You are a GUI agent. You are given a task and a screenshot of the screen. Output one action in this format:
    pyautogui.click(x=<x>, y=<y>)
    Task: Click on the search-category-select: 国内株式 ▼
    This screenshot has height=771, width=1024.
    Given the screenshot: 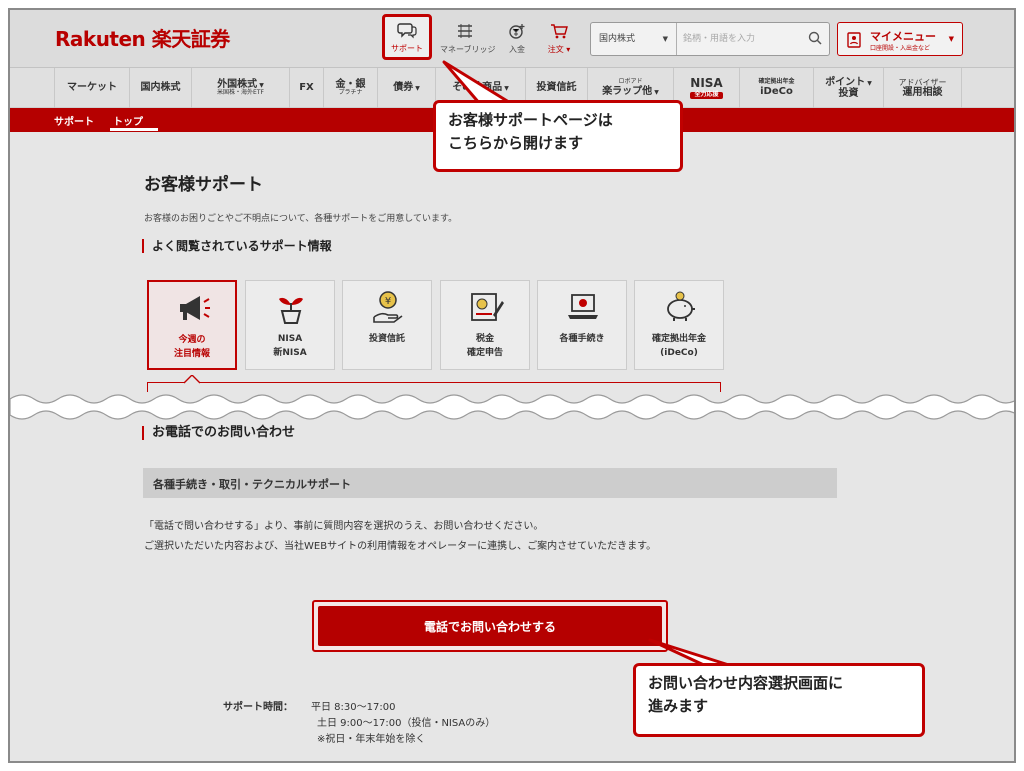 What is the action you would take?
    pyautogui.click(x=634, y=39)
    